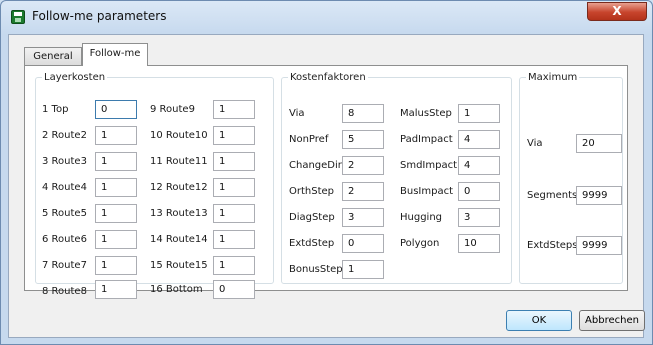  I want to click on cancel-button: Abbrechen, so click(612, 320).